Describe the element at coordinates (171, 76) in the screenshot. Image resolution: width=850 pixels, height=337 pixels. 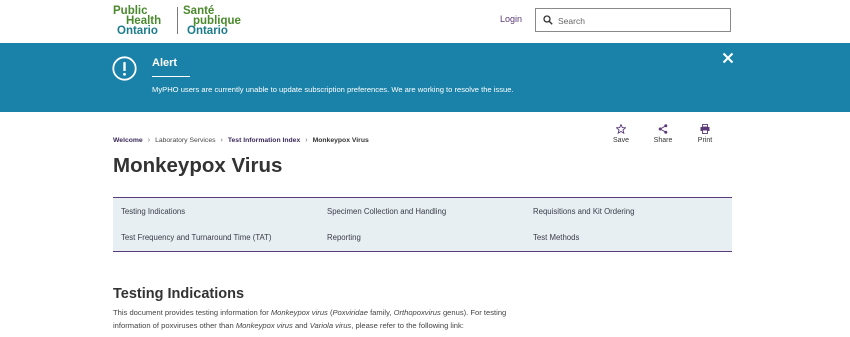
I see `alert-title-underline` at that location.